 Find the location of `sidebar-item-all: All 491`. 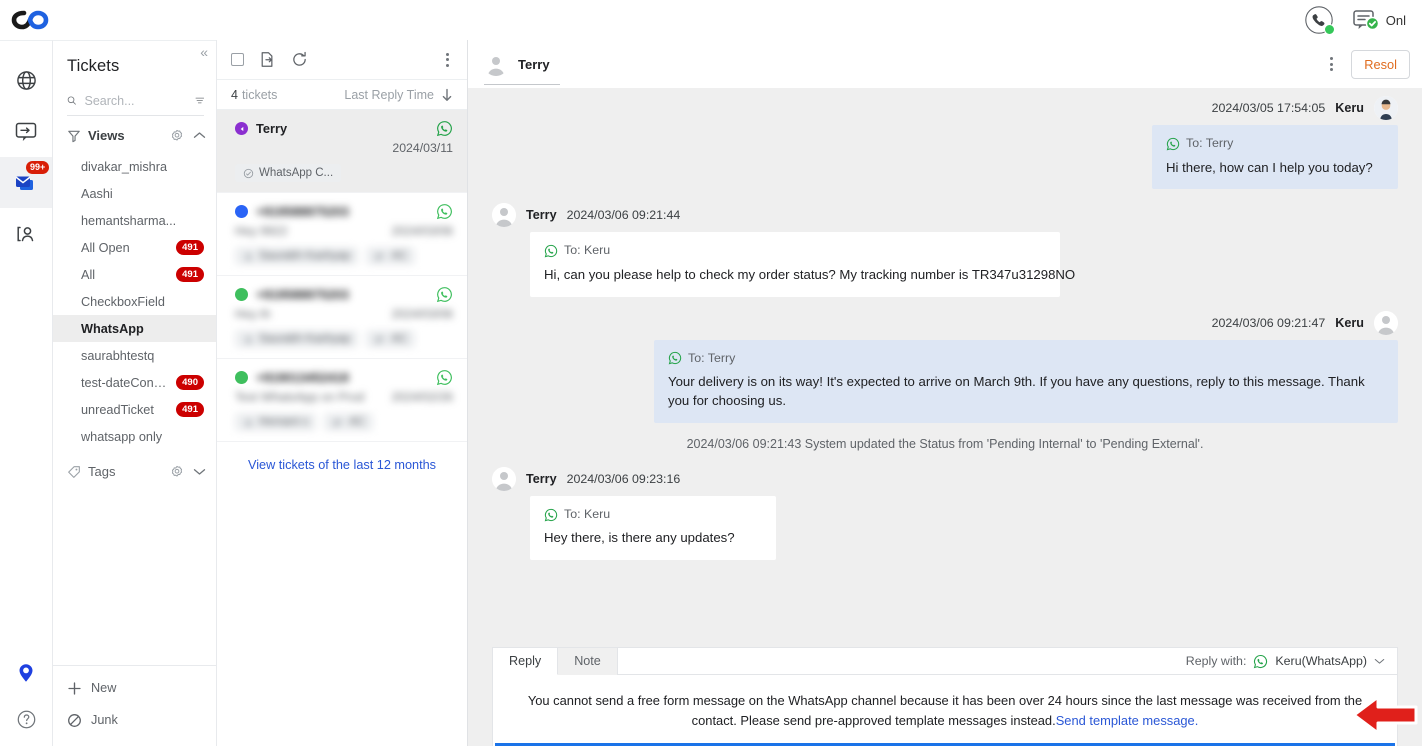

sidebar-item-all: All 491 is located at coordinates (134, 274).